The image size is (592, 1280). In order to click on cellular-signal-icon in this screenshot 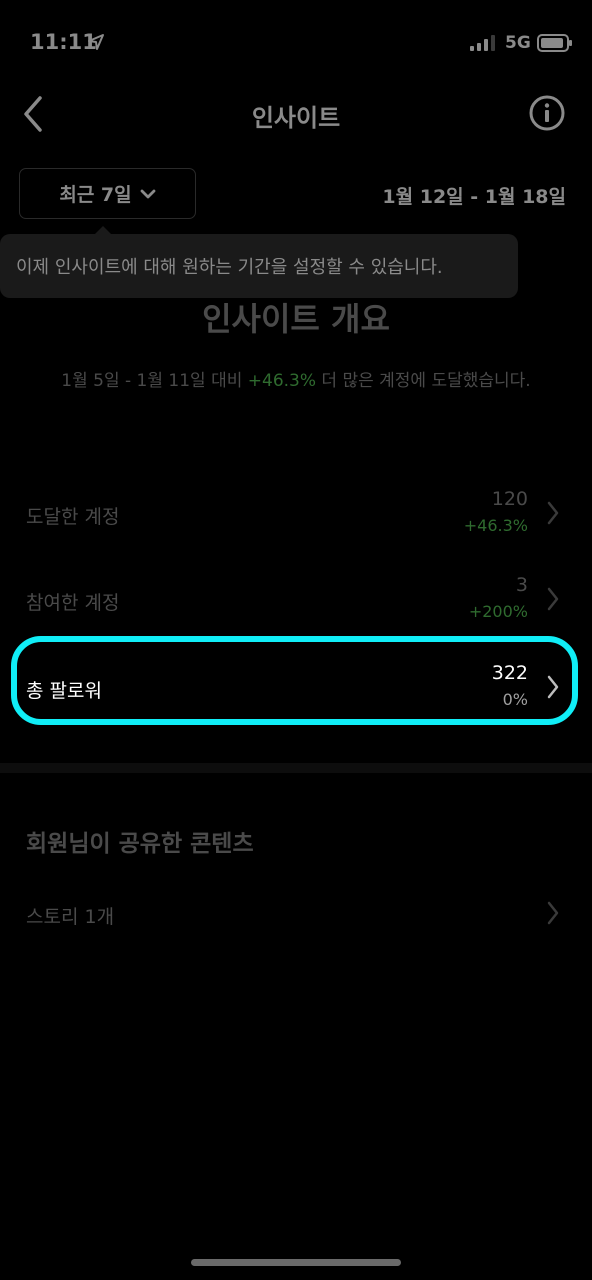, I will do `click(482, 43)`.